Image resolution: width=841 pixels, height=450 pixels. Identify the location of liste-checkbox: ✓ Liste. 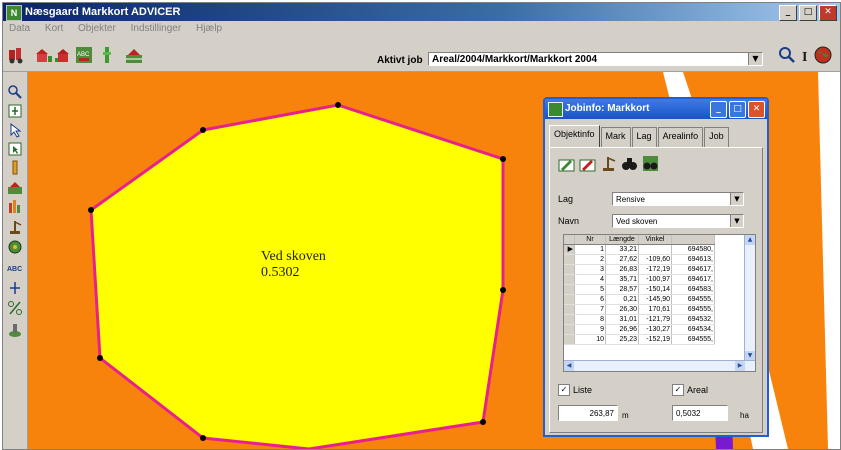
(575, 390).